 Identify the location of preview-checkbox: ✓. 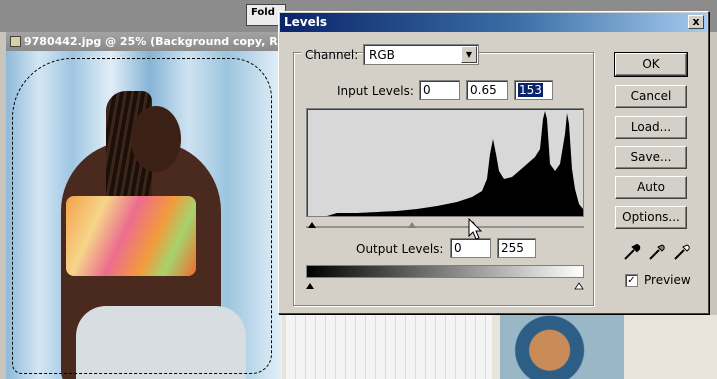
(631, 280).